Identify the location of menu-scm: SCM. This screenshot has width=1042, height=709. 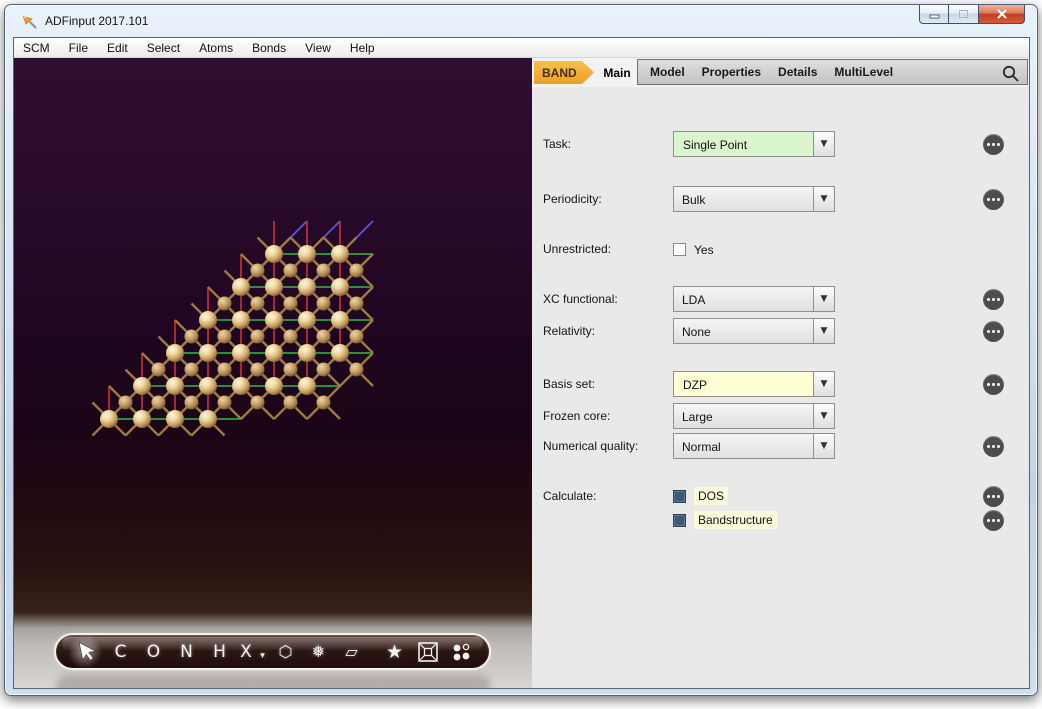
(36, 48).